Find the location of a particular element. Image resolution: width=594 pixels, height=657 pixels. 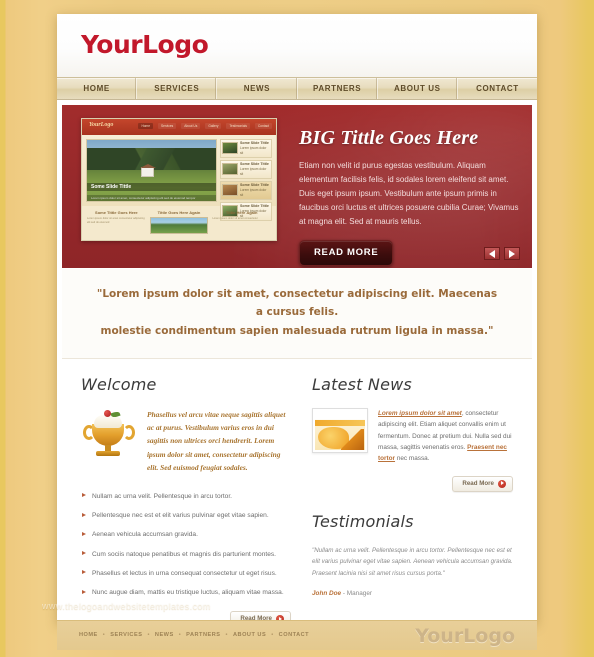

footer-logo: YourLogo is located at coordinates (465, 636).